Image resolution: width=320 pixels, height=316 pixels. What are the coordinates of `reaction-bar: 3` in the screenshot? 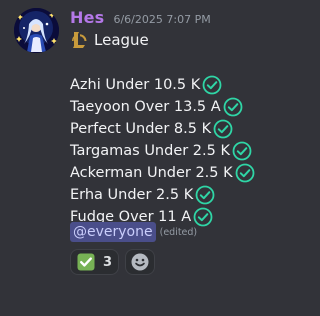 It's located at (113, 262).